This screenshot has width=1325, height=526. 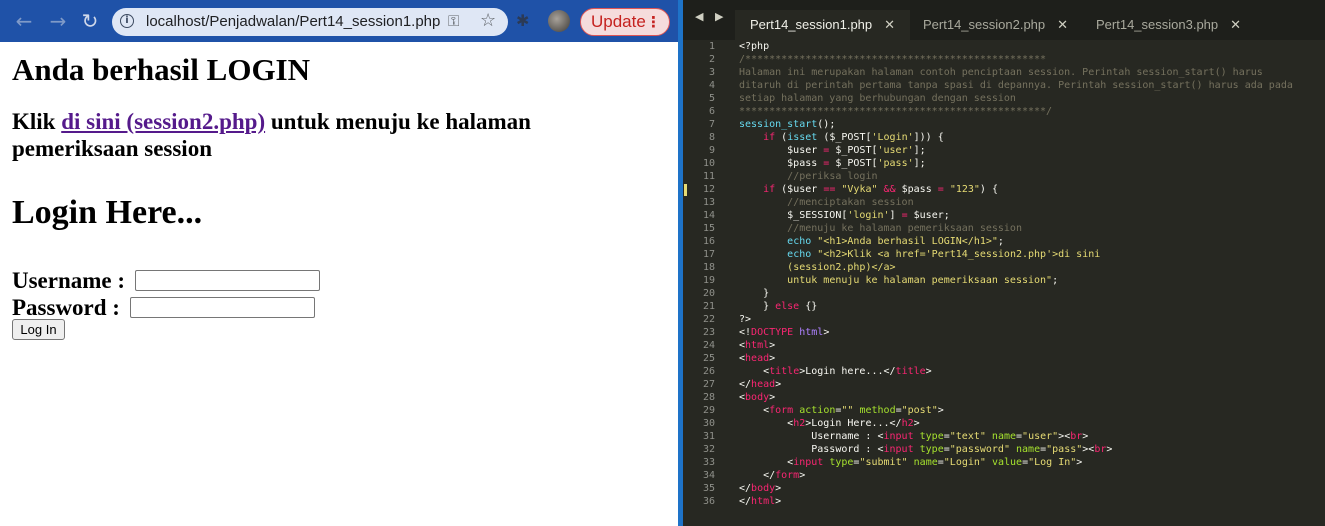 I want to click on code-line: 26 <title>Login here...</title>, so click(x=1004, y=371).